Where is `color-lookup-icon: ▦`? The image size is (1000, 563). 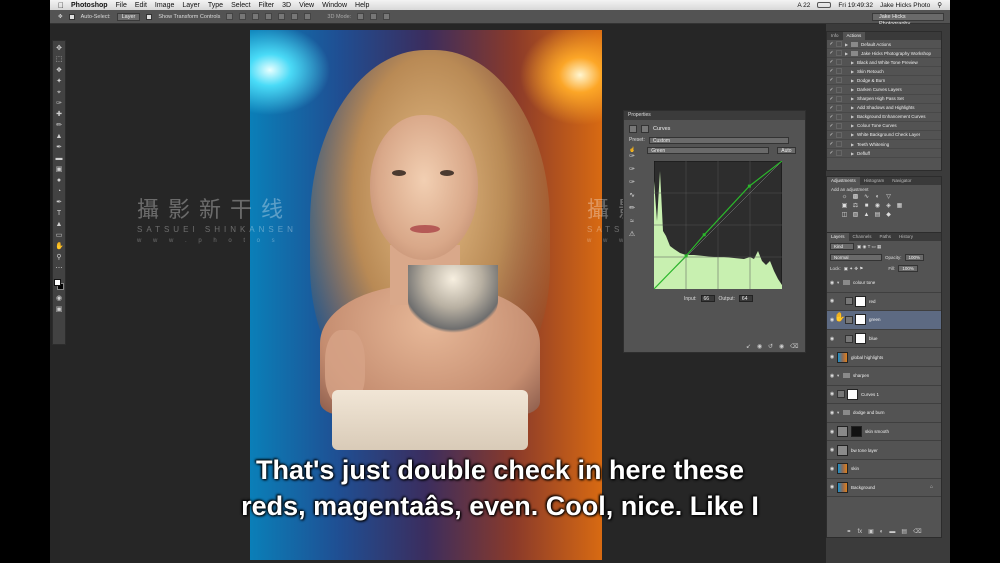 color-lookup-icon: ▦ is located at coordinates (899, 206).